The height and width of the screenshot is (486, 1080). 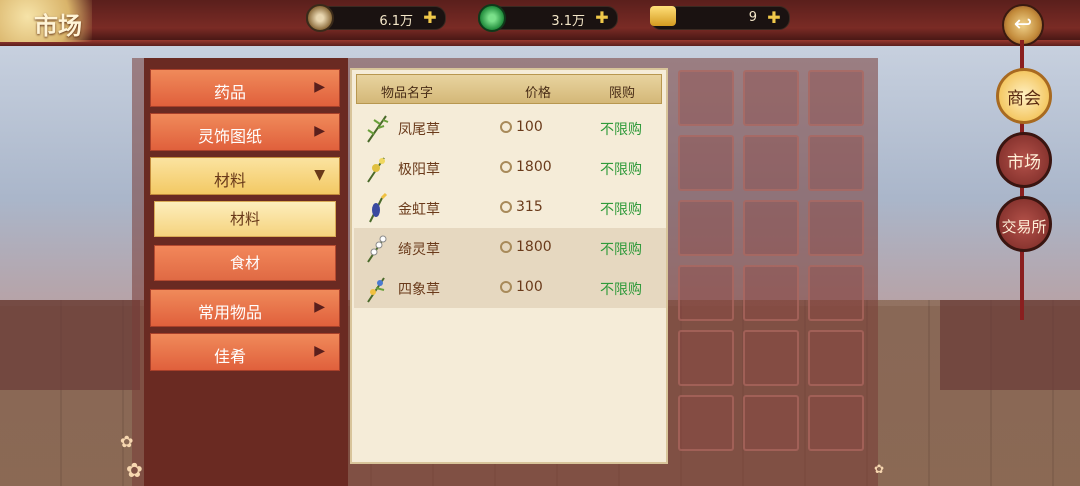 I want to click on background-bench-left, so click(x=70, y=345).